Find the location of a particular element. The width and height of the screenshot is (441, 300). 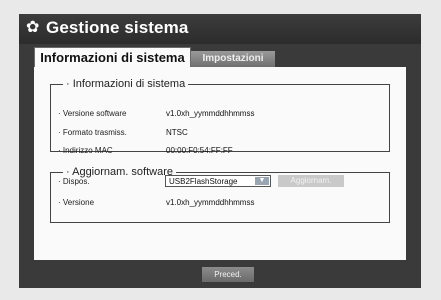

tab-system-info: Informazioni di sistema is located at coordinates (112, 57).